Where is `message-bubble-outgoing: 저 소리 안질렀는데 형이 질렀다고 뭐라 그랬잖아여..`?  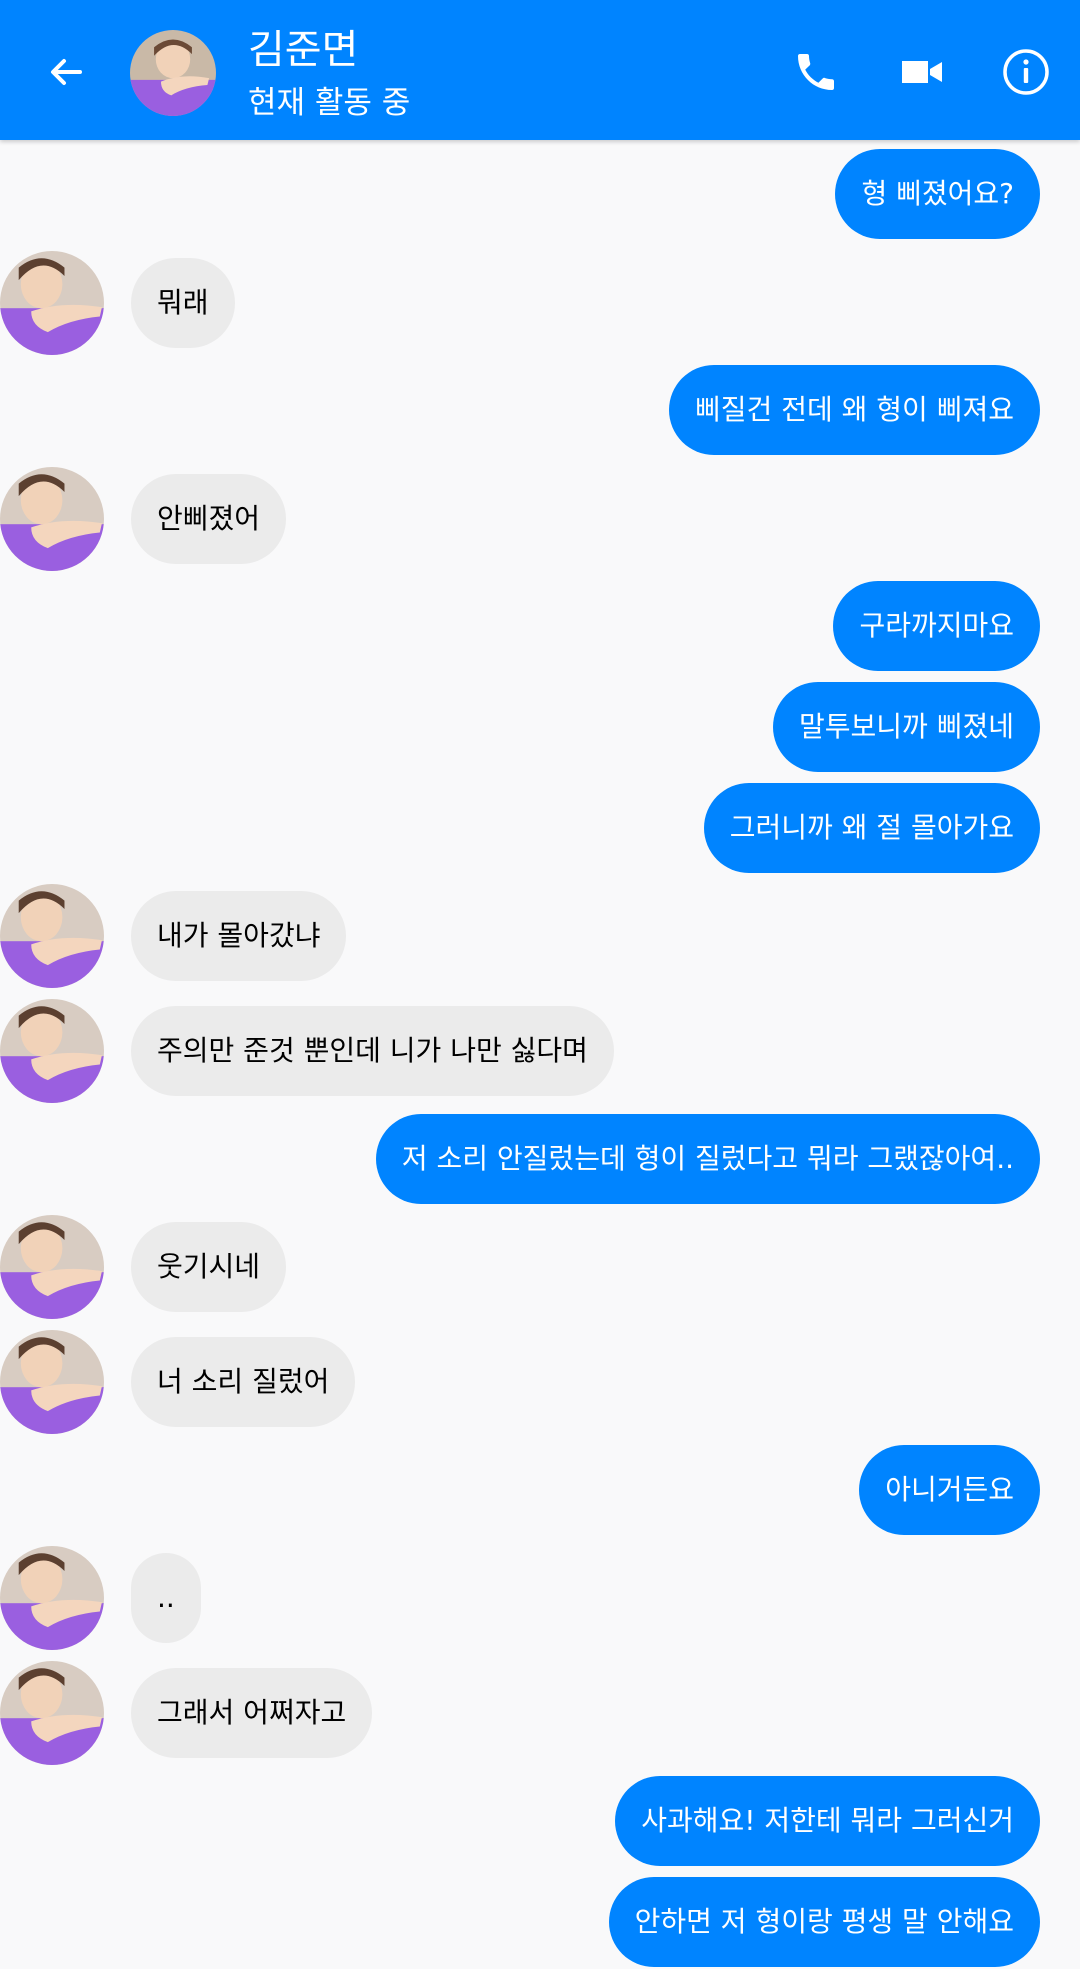 message-bubble-outgoing: 저 소리 안질렀는데 형이 질렀다고 뭐라 그랬잖아여.. is located at coordinates (707, 1159).